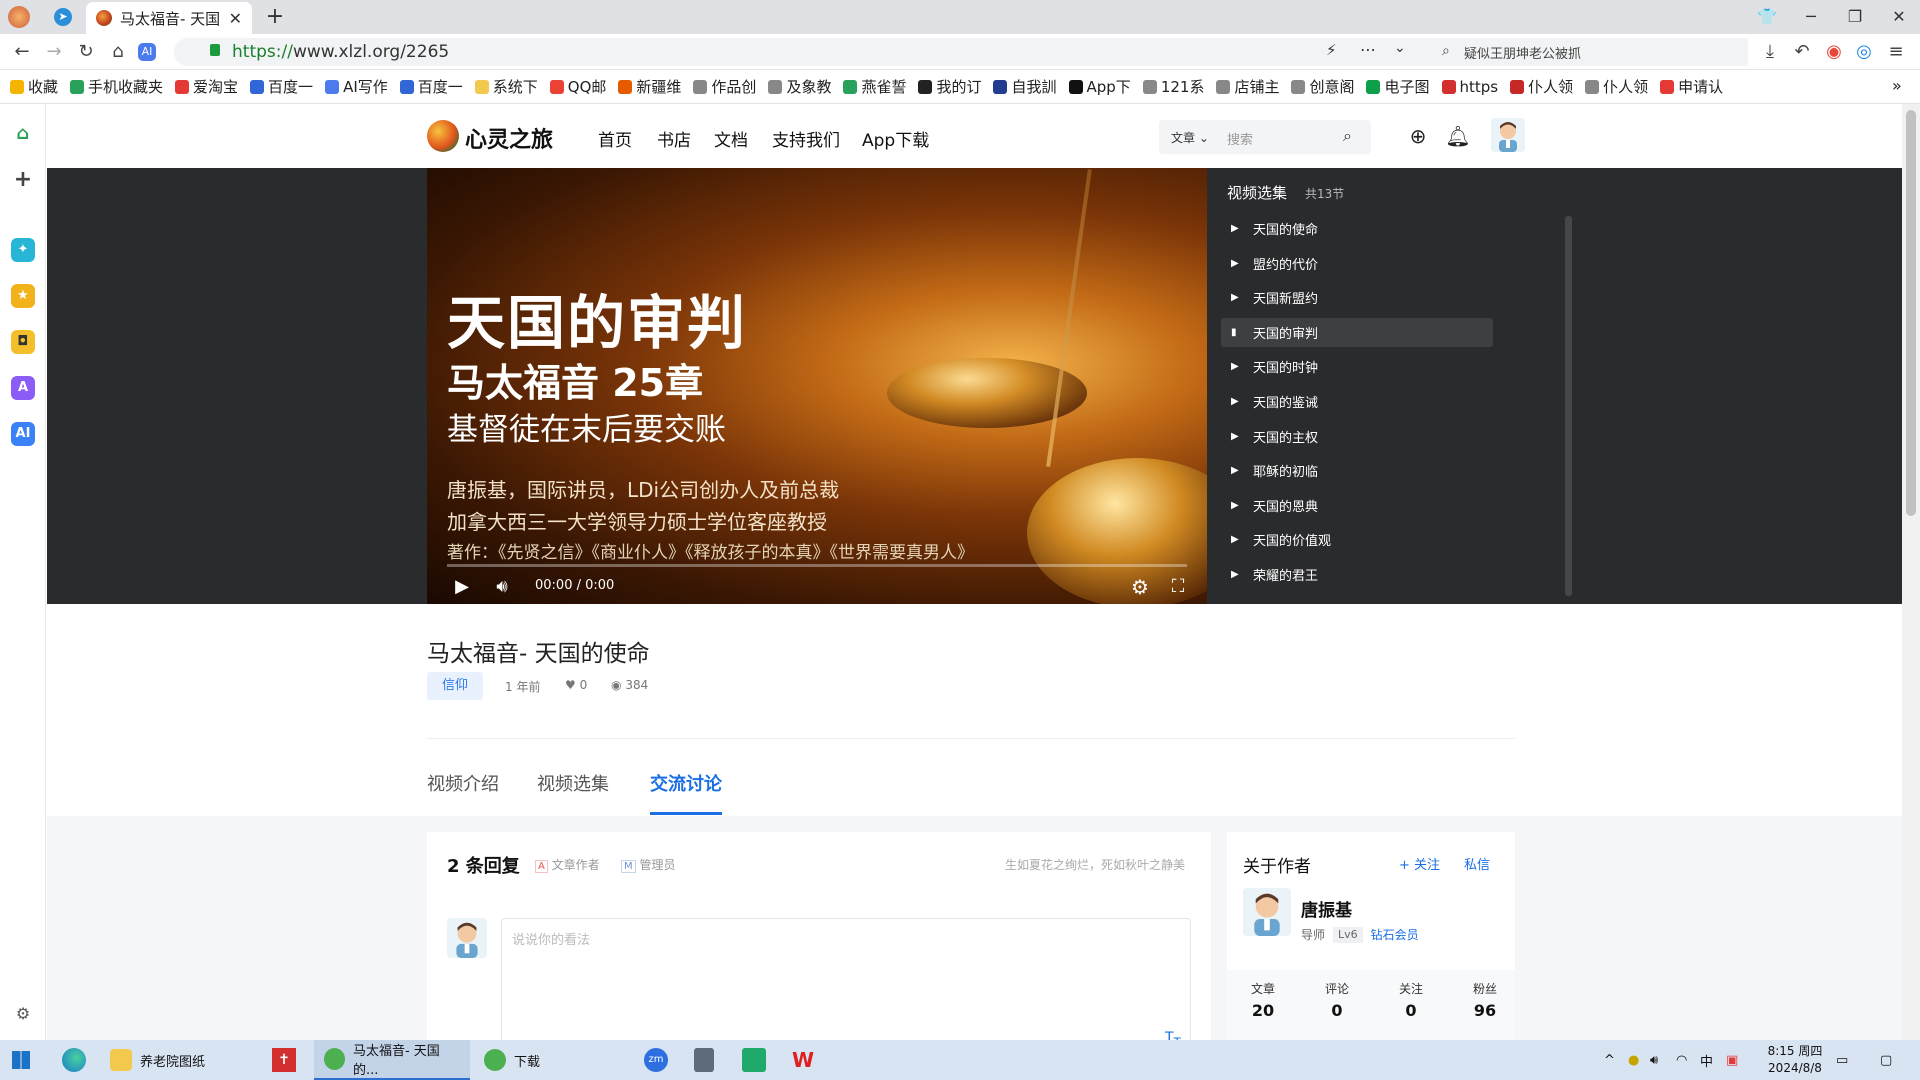 The height and width of the screenshot is (1080, 1920). I want to click on address-bar: https:// www.xlzl.org/2265 ⚡ ⋯ ⌄, so click(810, 52).